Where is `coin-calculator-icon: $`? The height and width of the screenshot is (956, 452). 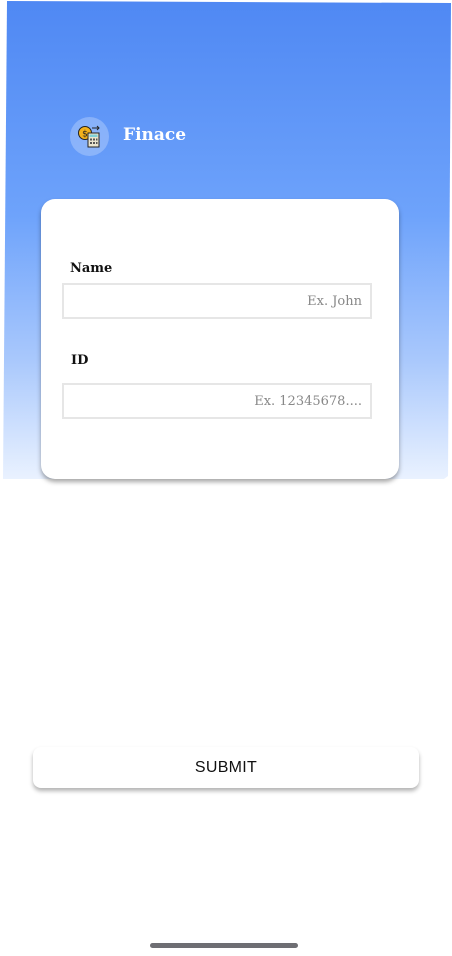 coin-calculator-icon: $ is located at coordinates (89, 136).